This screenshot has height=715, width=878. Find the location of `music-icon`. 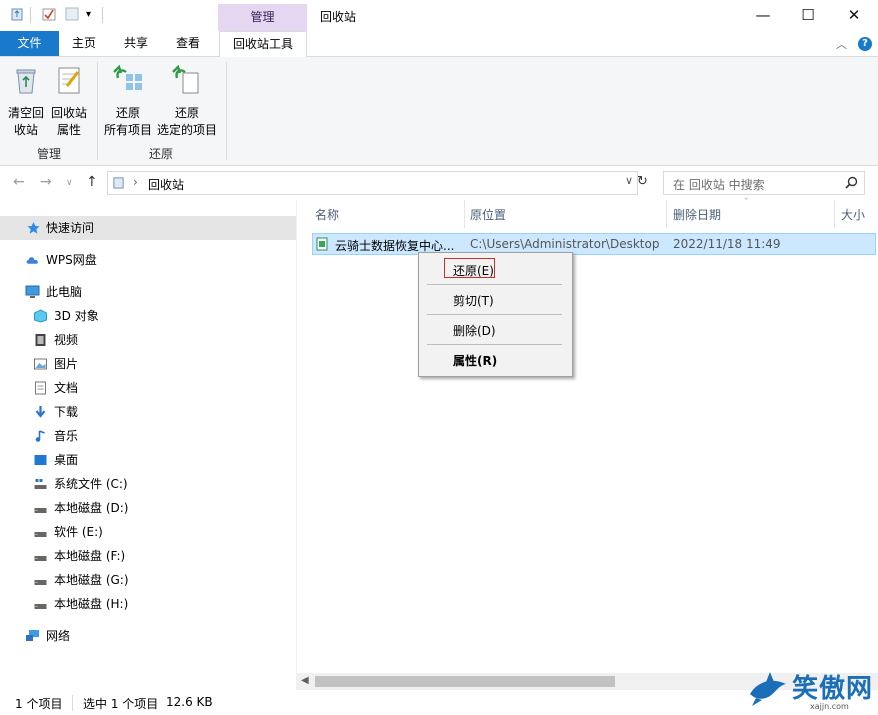

music-icon is located at coordinates (40, 436).